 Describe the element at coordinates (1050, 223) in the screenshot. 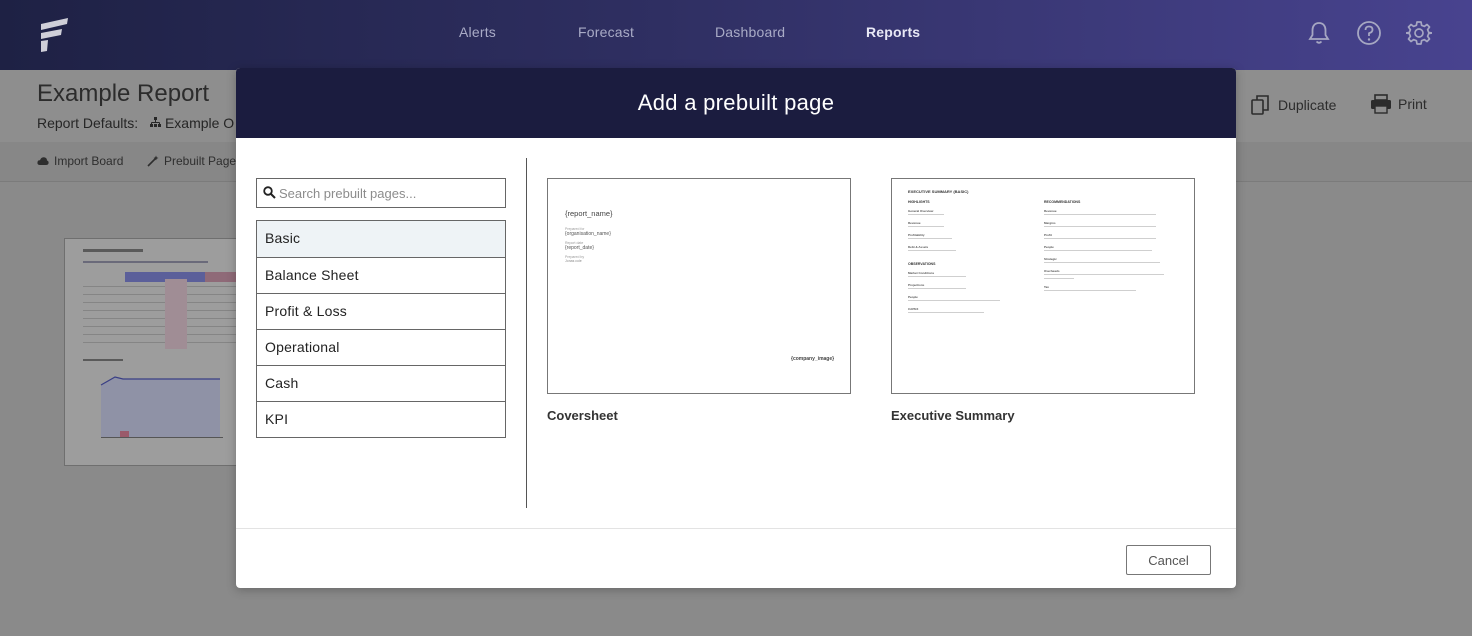

I see `preview-right-item: Margins` at that location.